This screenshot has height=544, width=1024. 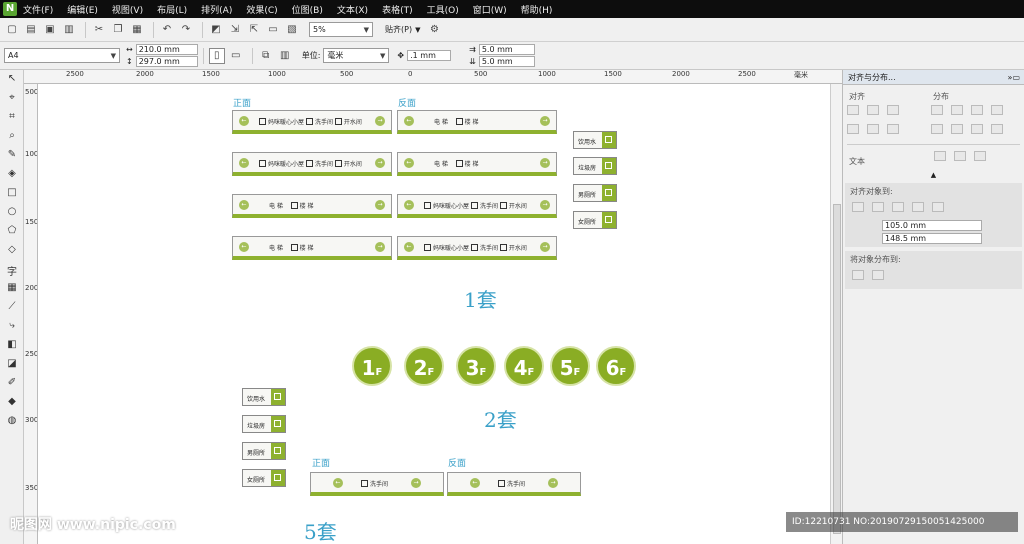 What do you see at coordinates (873, 129) in the screenshot?
I see `align-middle-icon` at bounding box center [873, 129].